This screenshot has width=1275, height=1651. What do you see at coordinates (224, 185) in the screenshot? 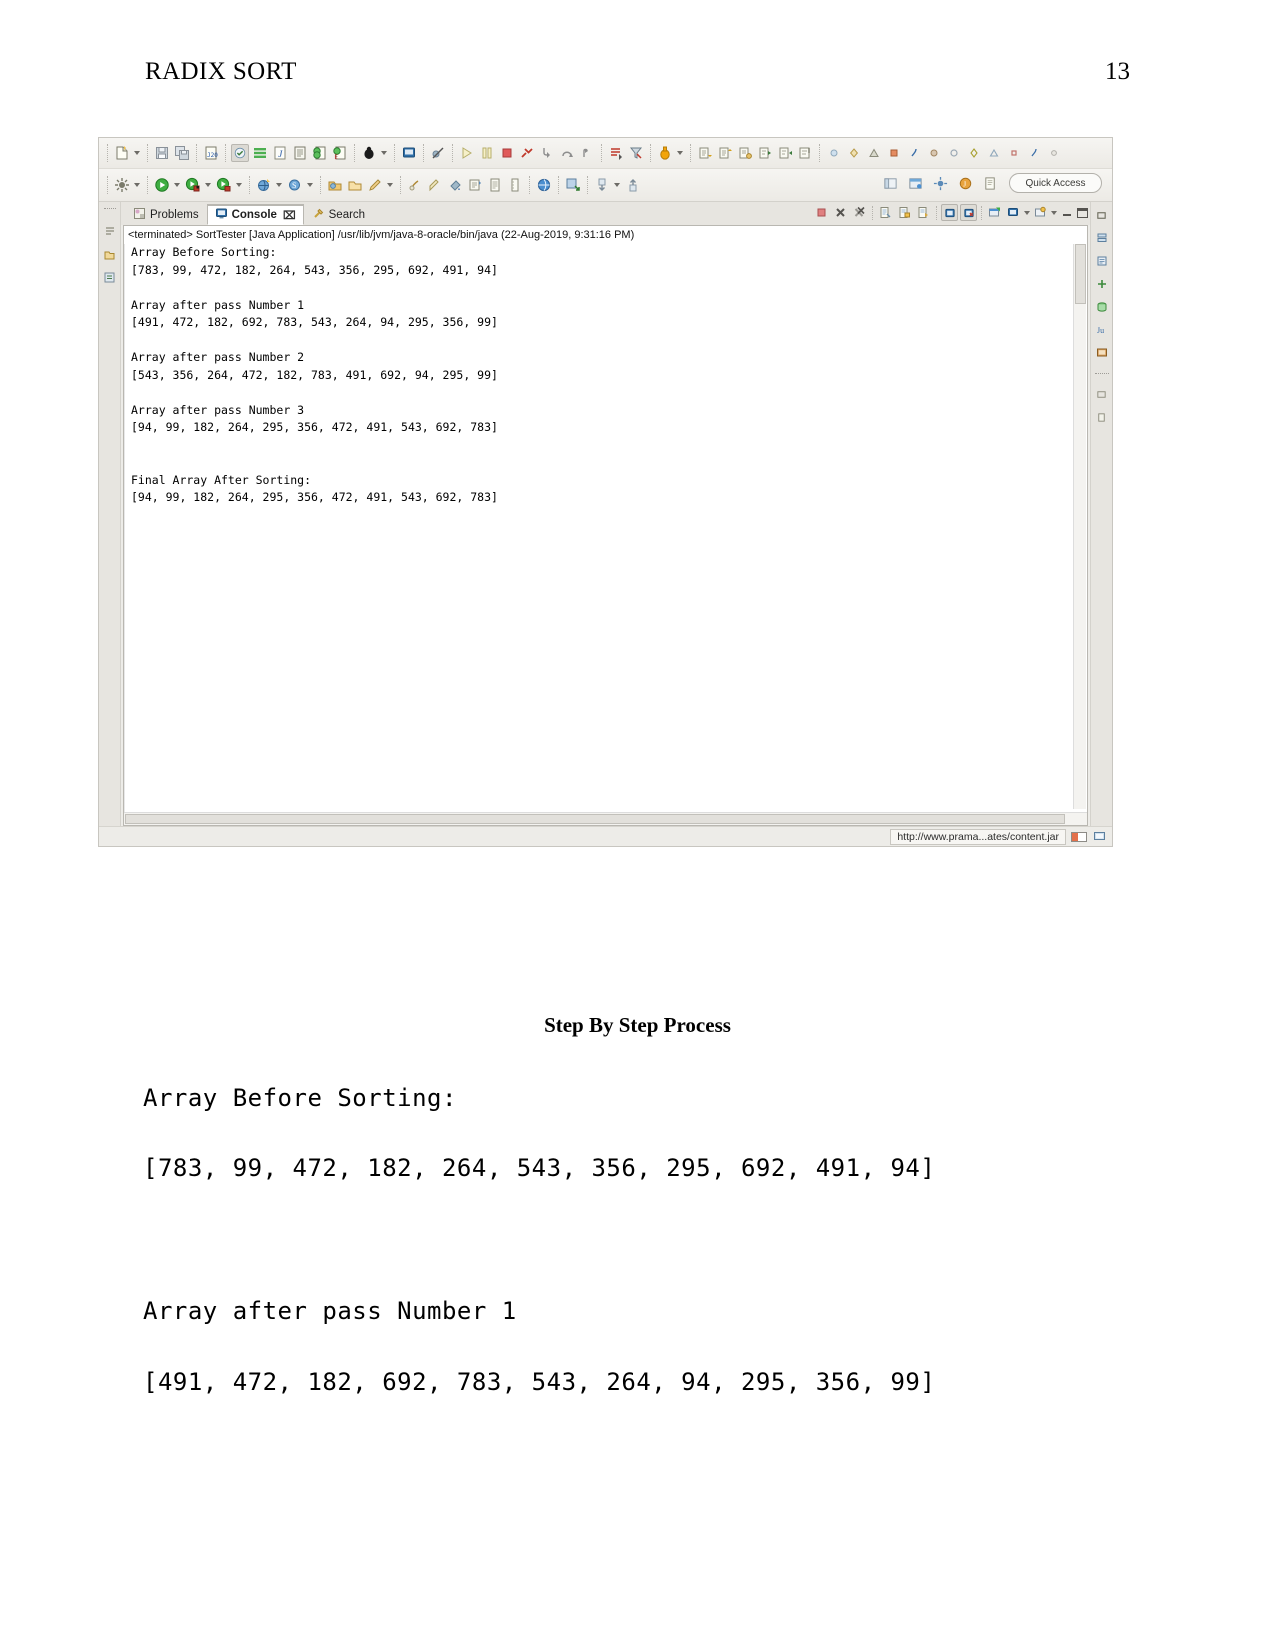
I see `profile-icon` at bounding box center [224, 185].